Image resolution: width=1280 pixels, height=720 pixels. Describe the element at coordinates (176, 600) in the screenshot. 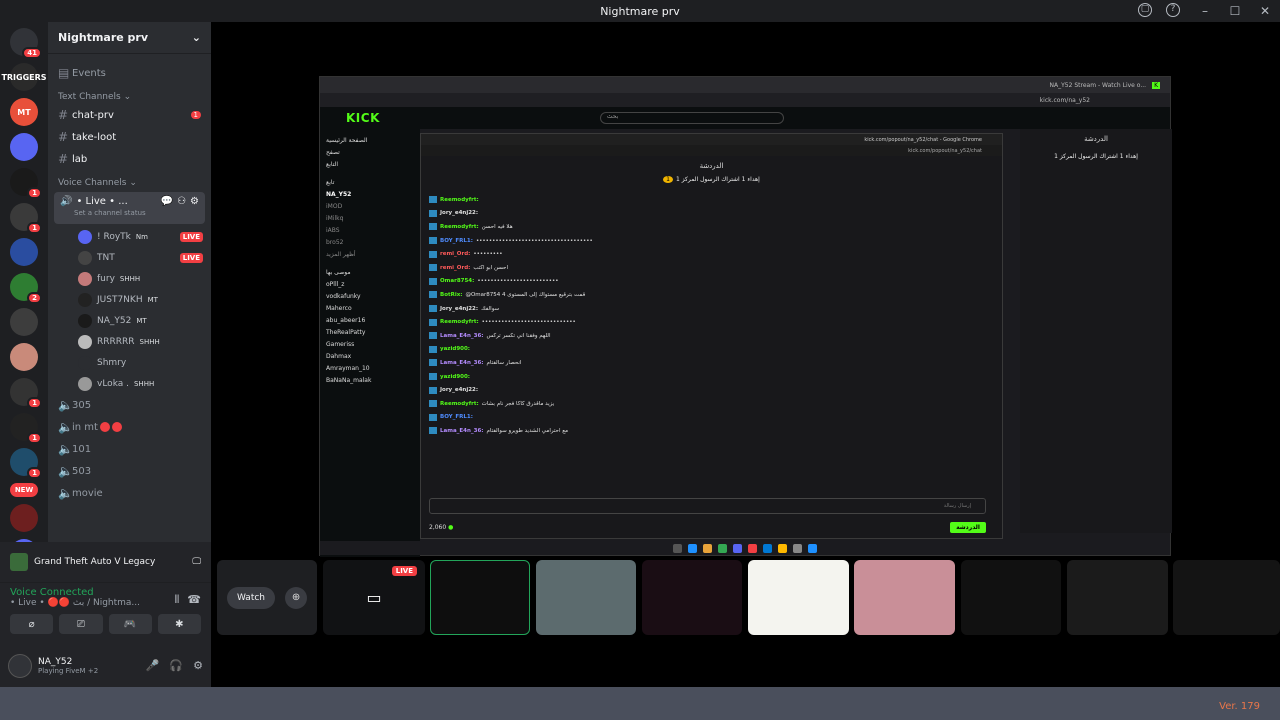

I see `waveform-icon: ⦀` at that location.